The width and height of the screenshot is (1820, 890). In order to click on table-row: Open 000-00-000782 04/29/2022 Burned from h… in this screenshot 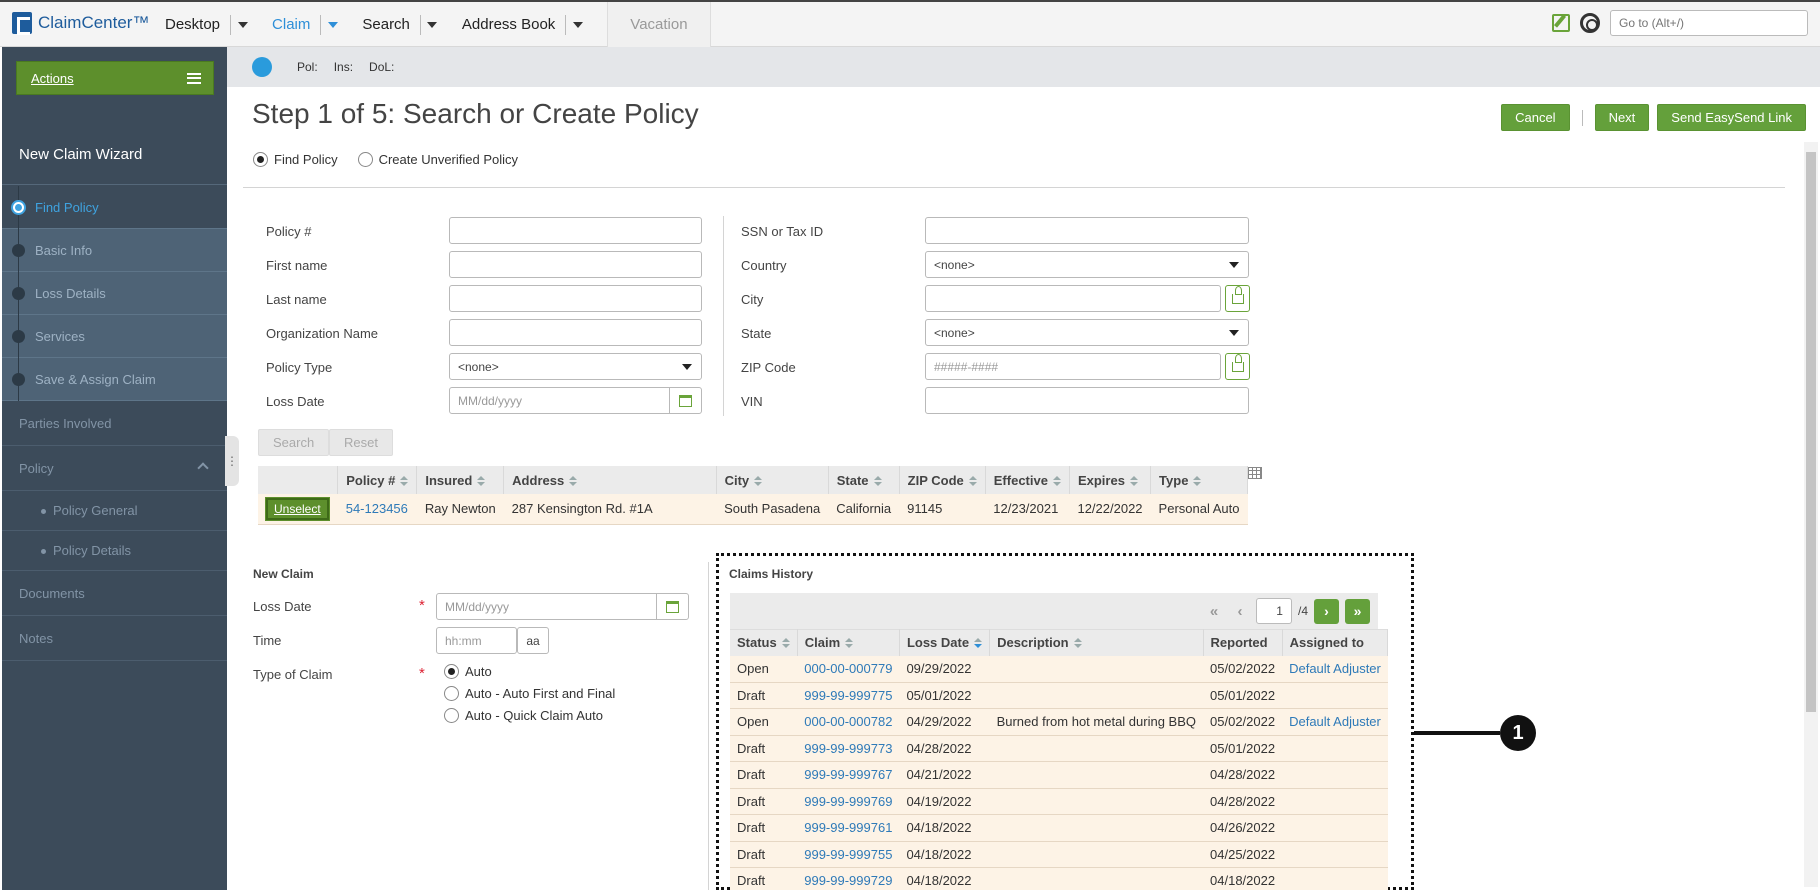, I will do `click(1059, 722)`.